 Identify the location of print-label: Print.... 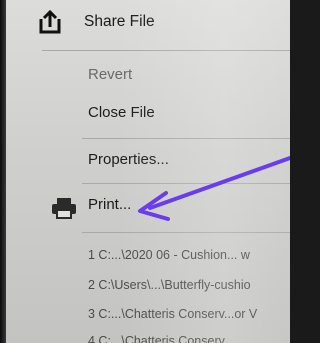
(110, 204).